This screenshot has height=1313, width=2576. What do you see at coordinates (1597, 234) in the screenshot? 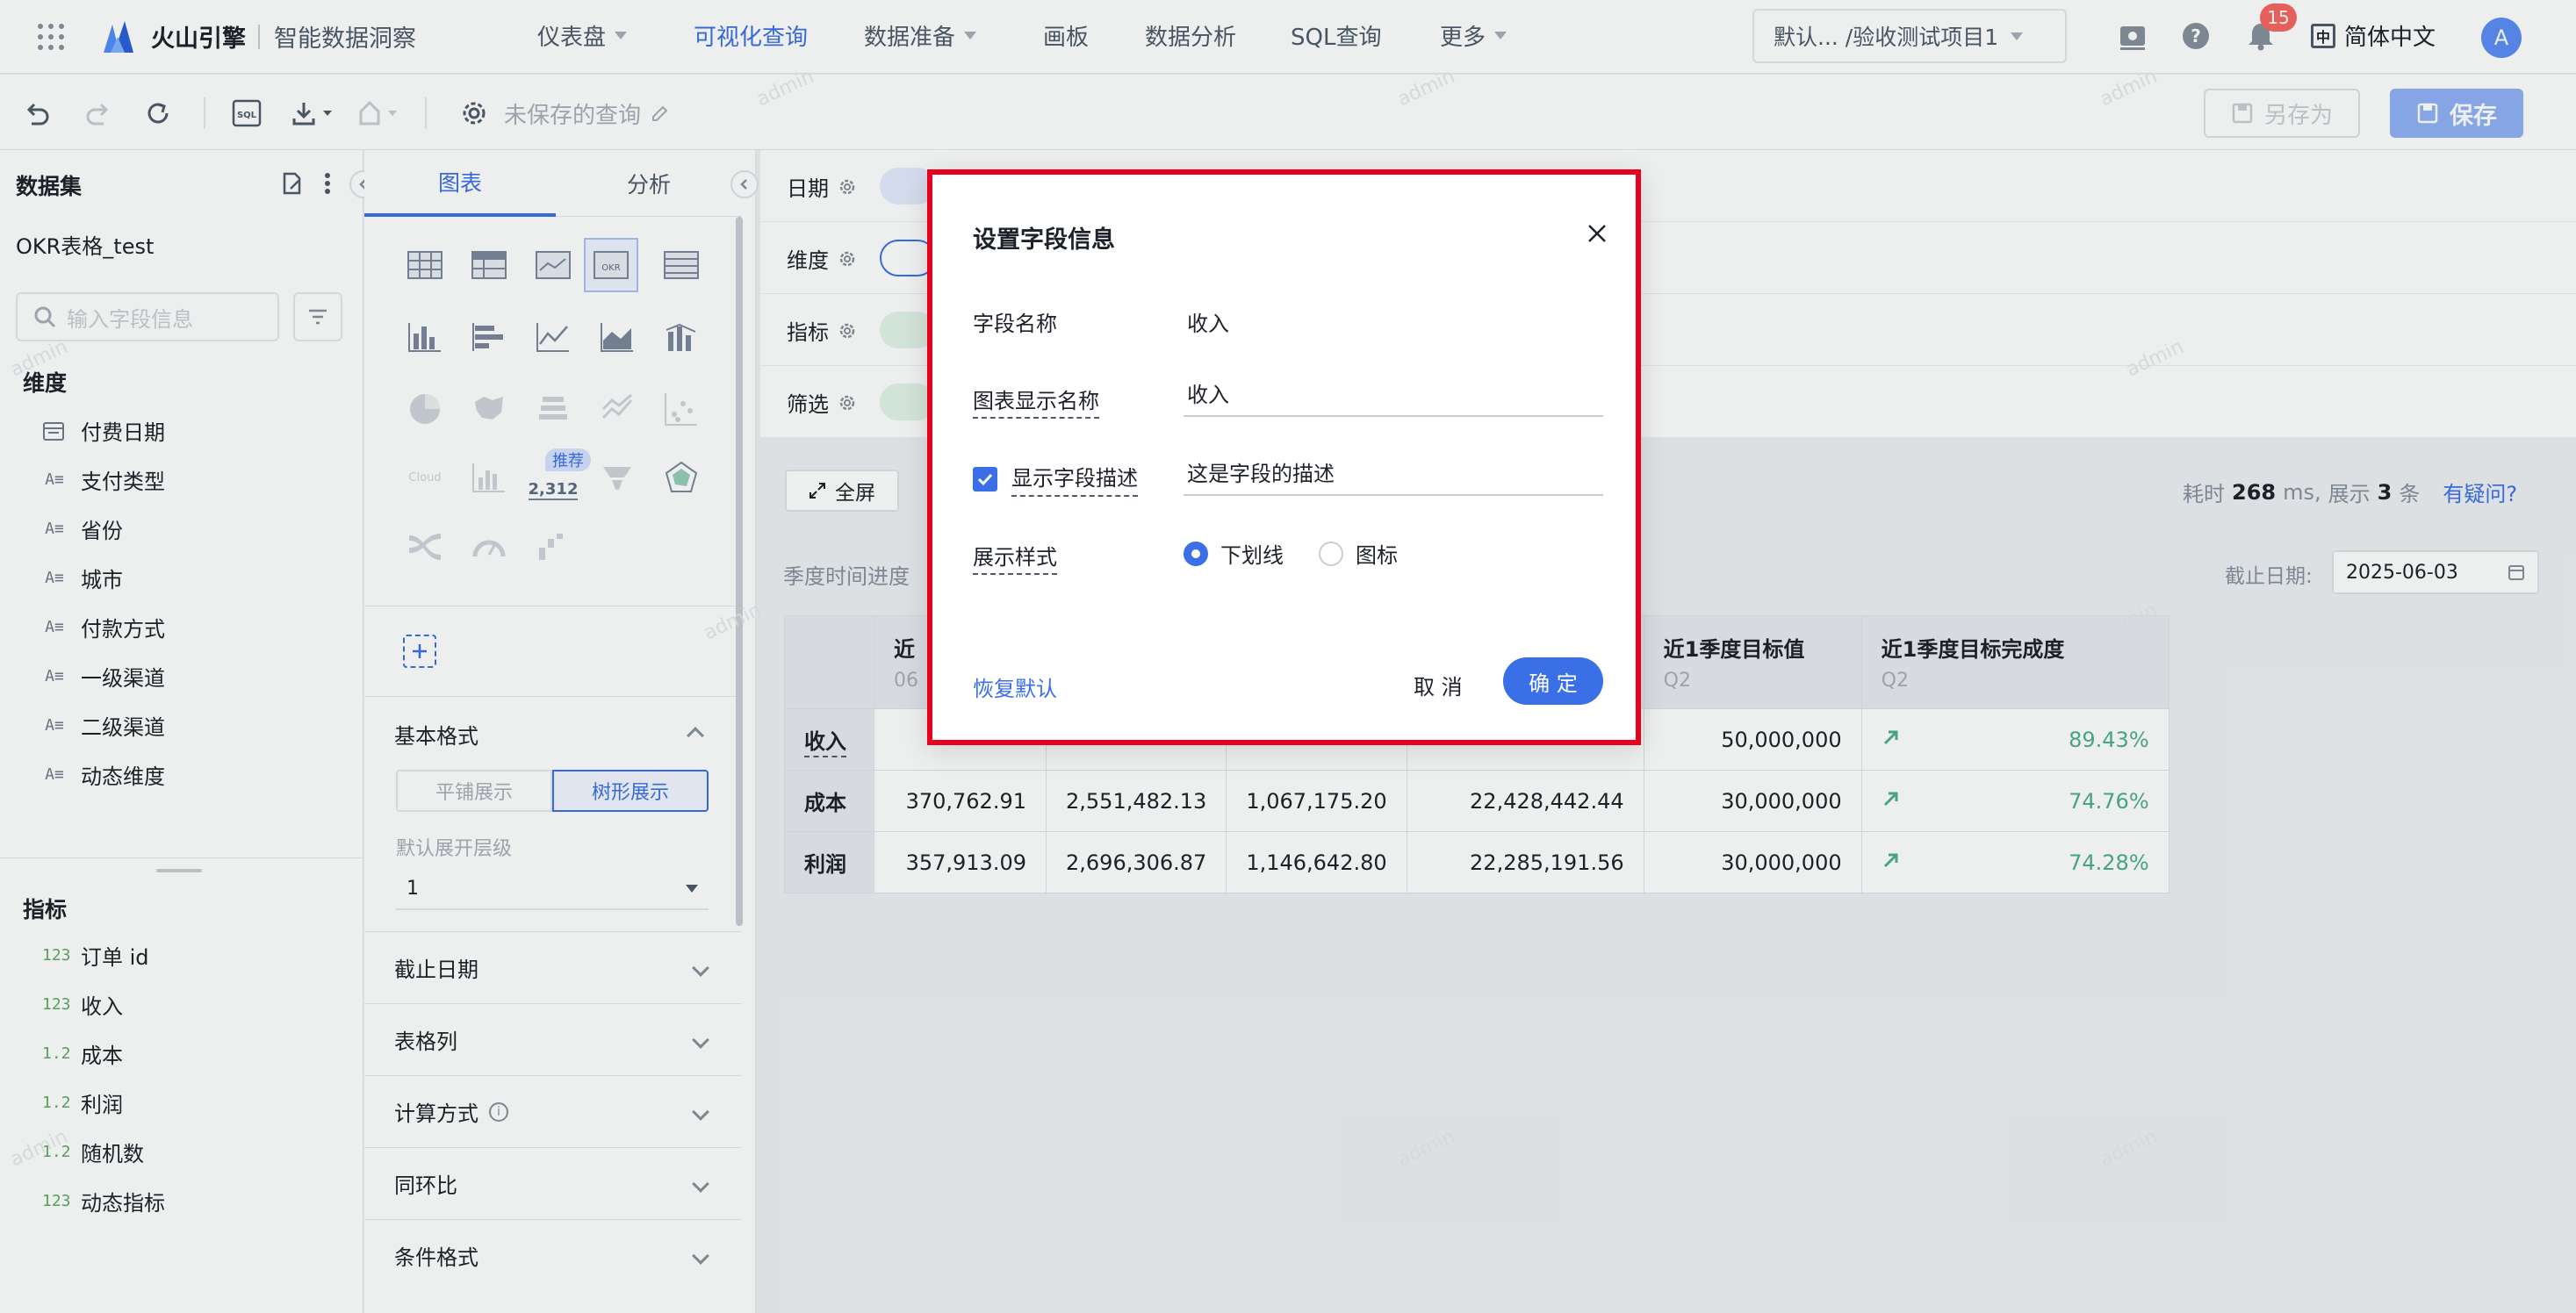
I see `close-icon` at bounding box center [1597, 234].